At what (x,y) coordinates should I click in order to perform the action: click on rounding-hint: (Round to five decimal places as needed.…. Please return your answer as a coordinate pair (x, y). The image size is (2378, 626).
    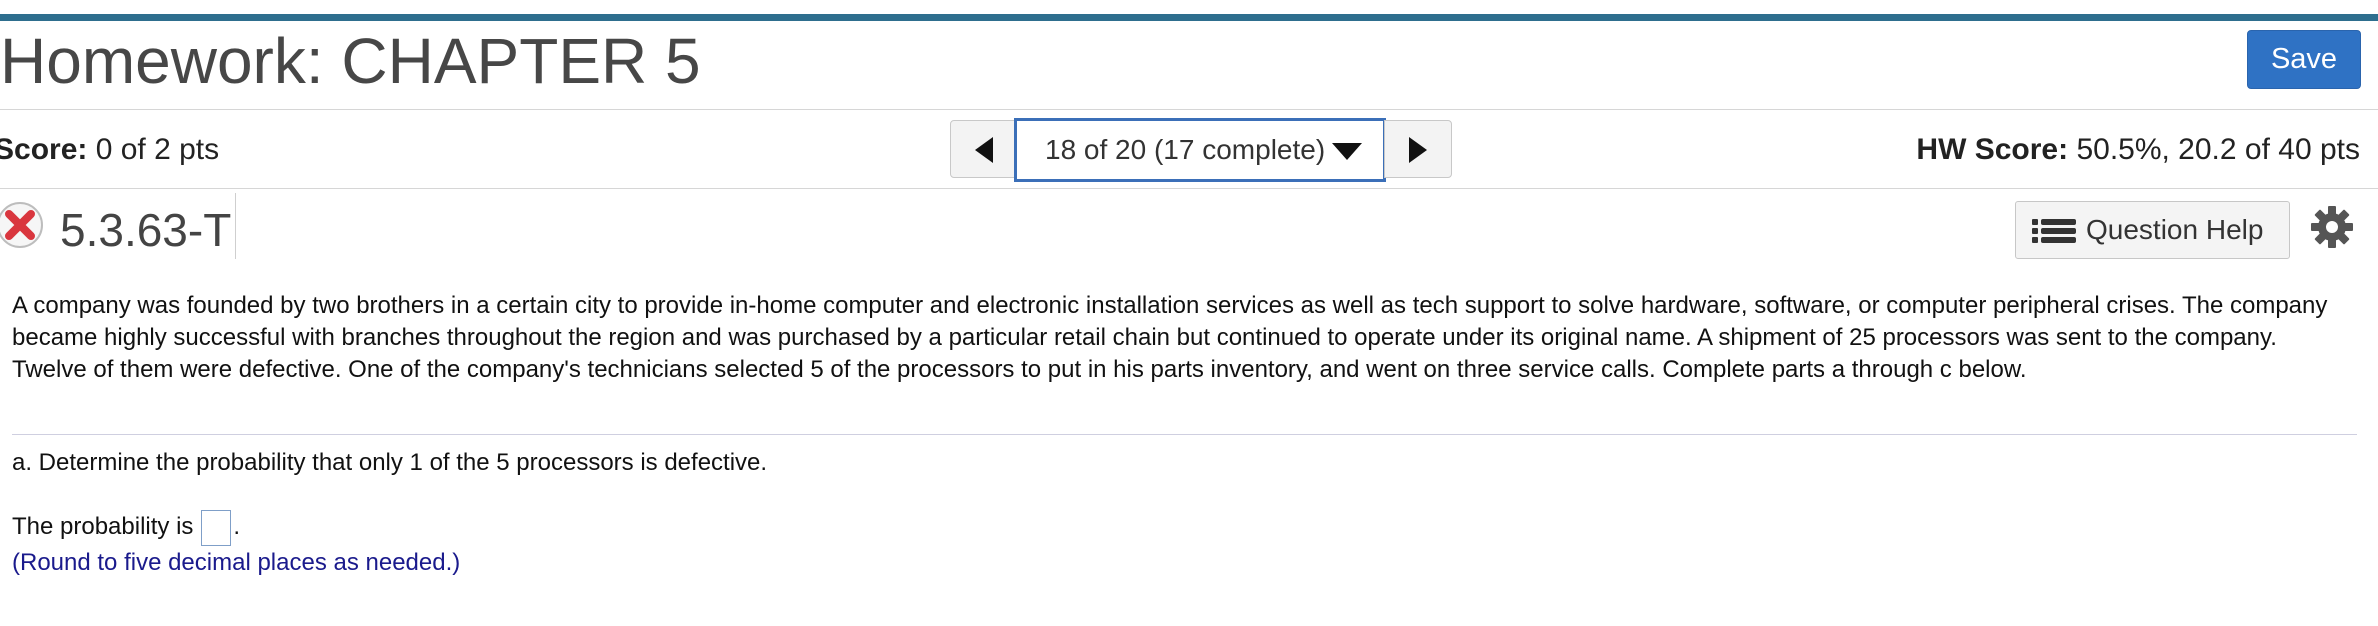
    Looking at the image, I should click on (236, 562).